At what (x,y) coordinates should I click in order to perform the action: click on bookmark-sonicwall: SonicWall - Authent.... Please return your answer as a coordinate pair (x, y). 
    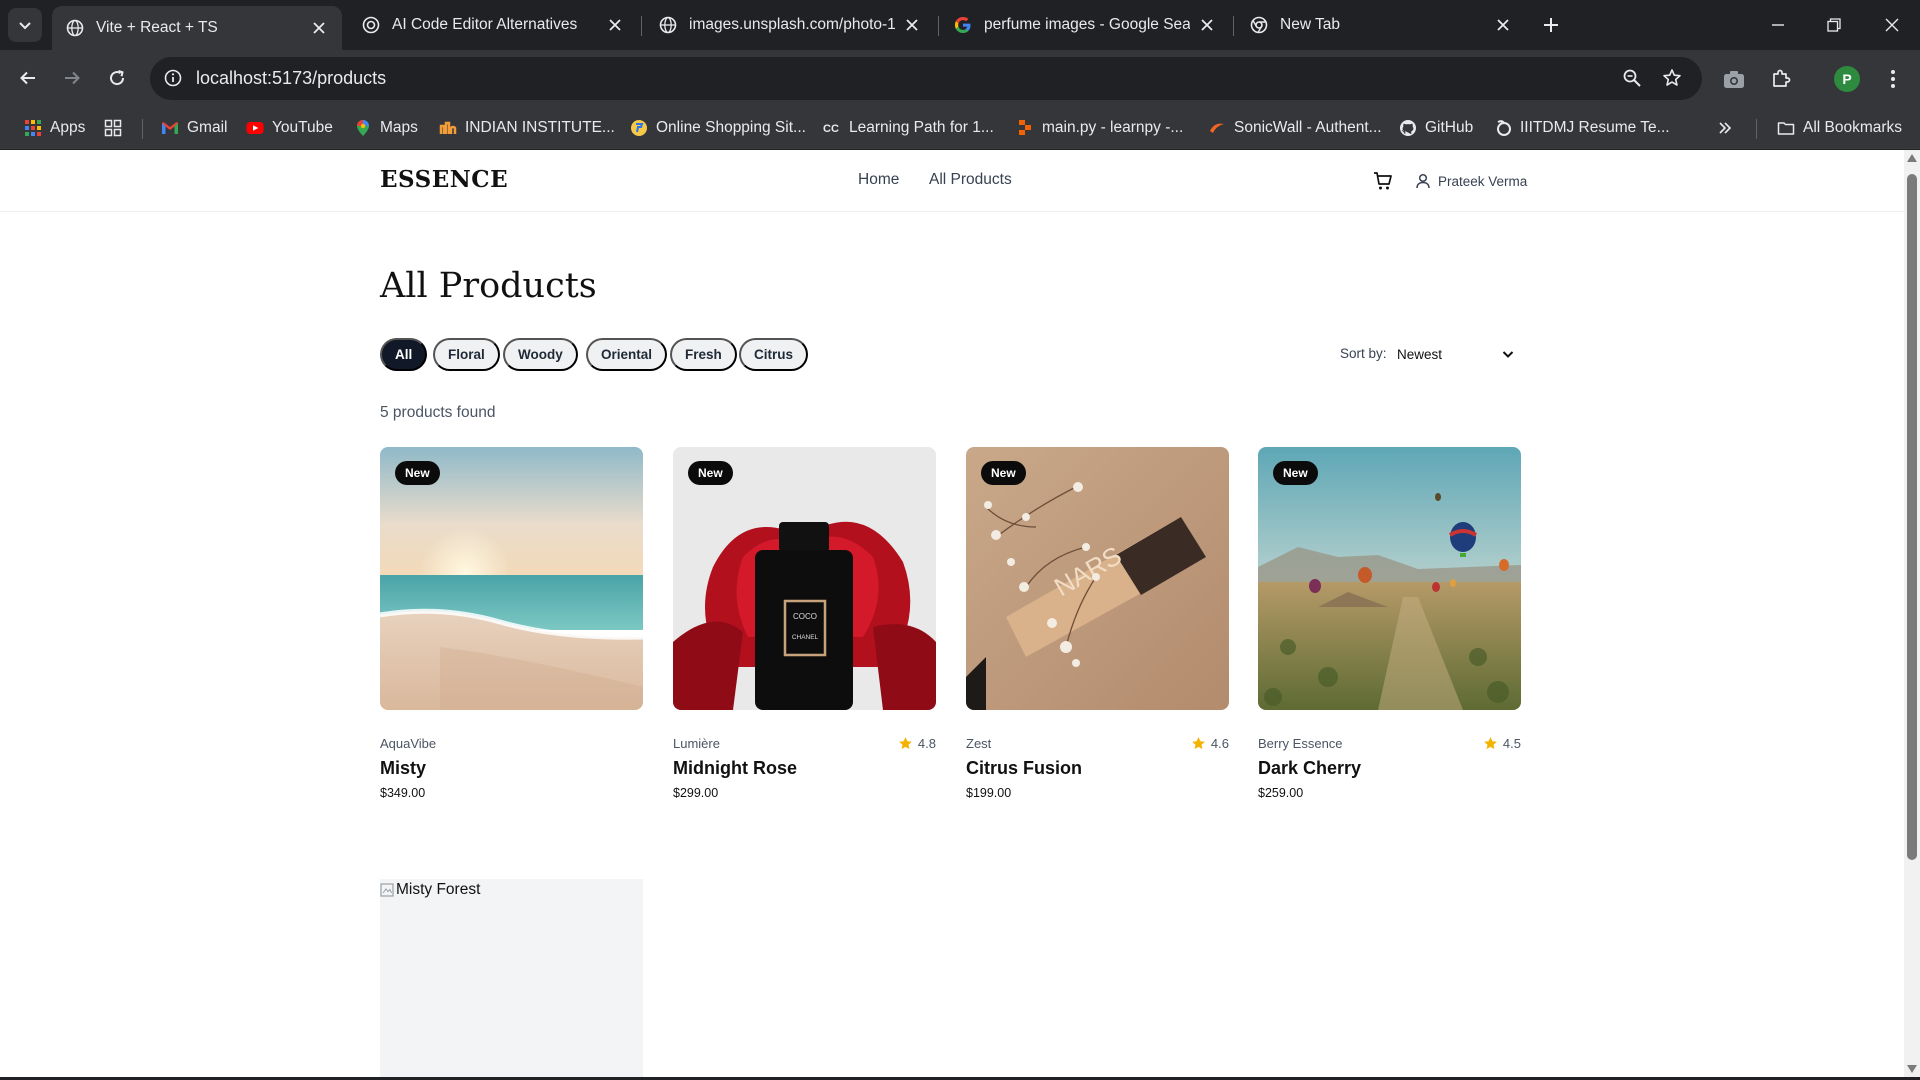
    Looking at the image, I should click on (1295, 128).